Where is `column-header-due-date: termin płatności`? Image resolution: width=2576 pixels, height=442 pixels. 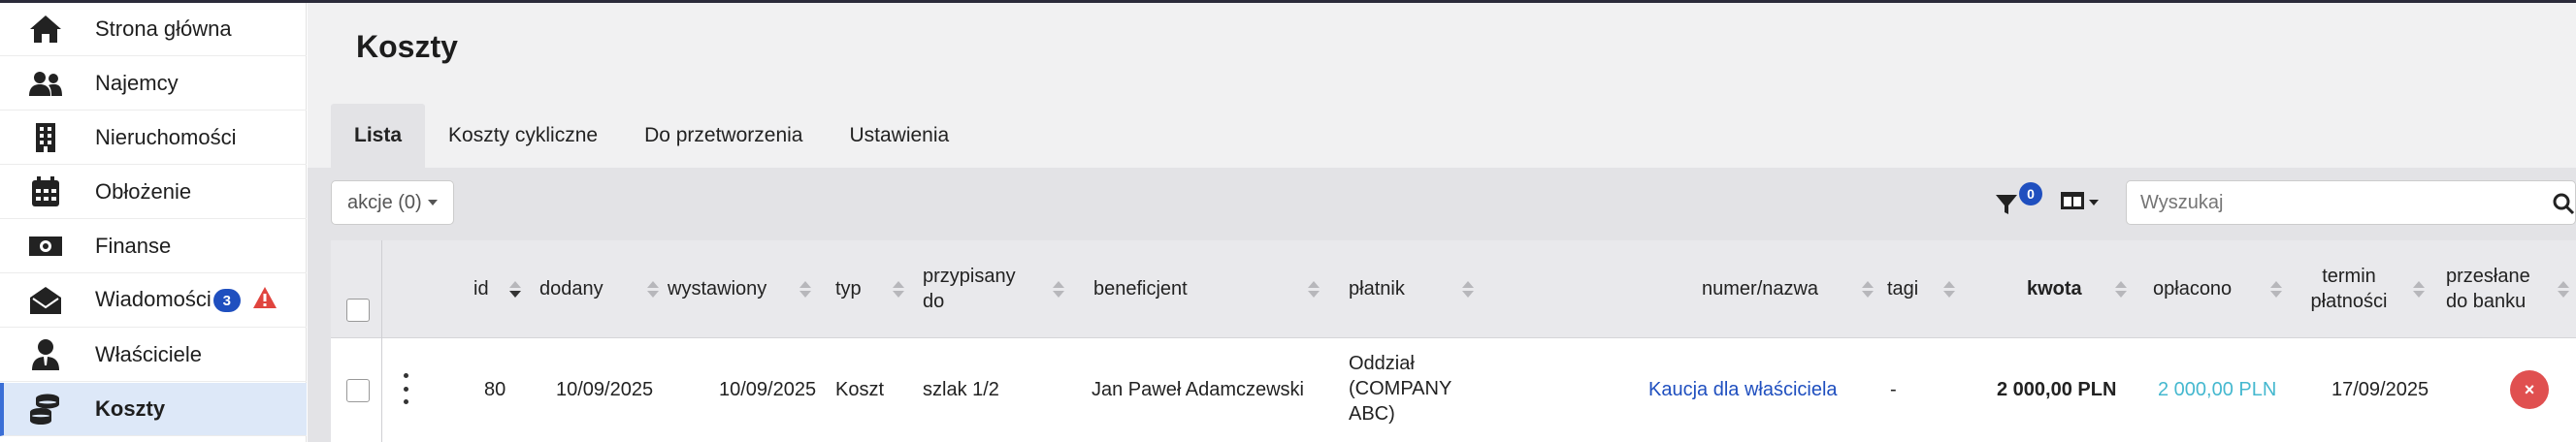 column-header-due-date: termin płatności is located at coordinates (2349, 289).